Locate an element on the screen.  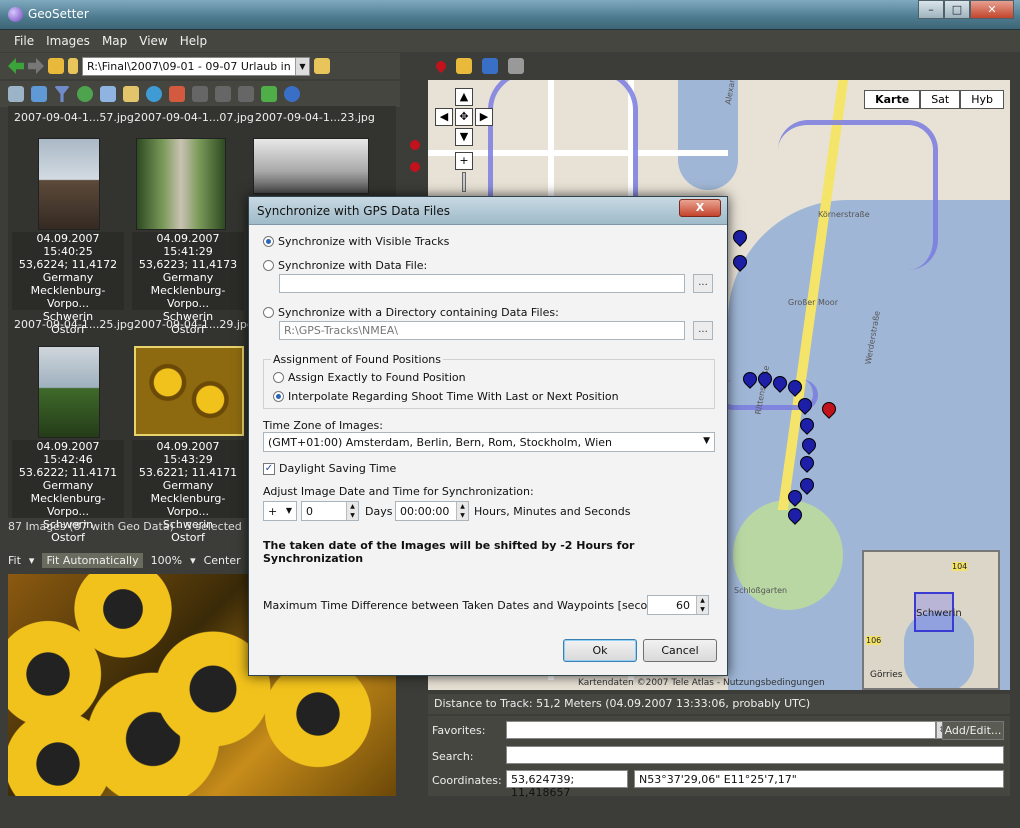
chevron-down-icon: ▼ is located at coordinates (302, 66).